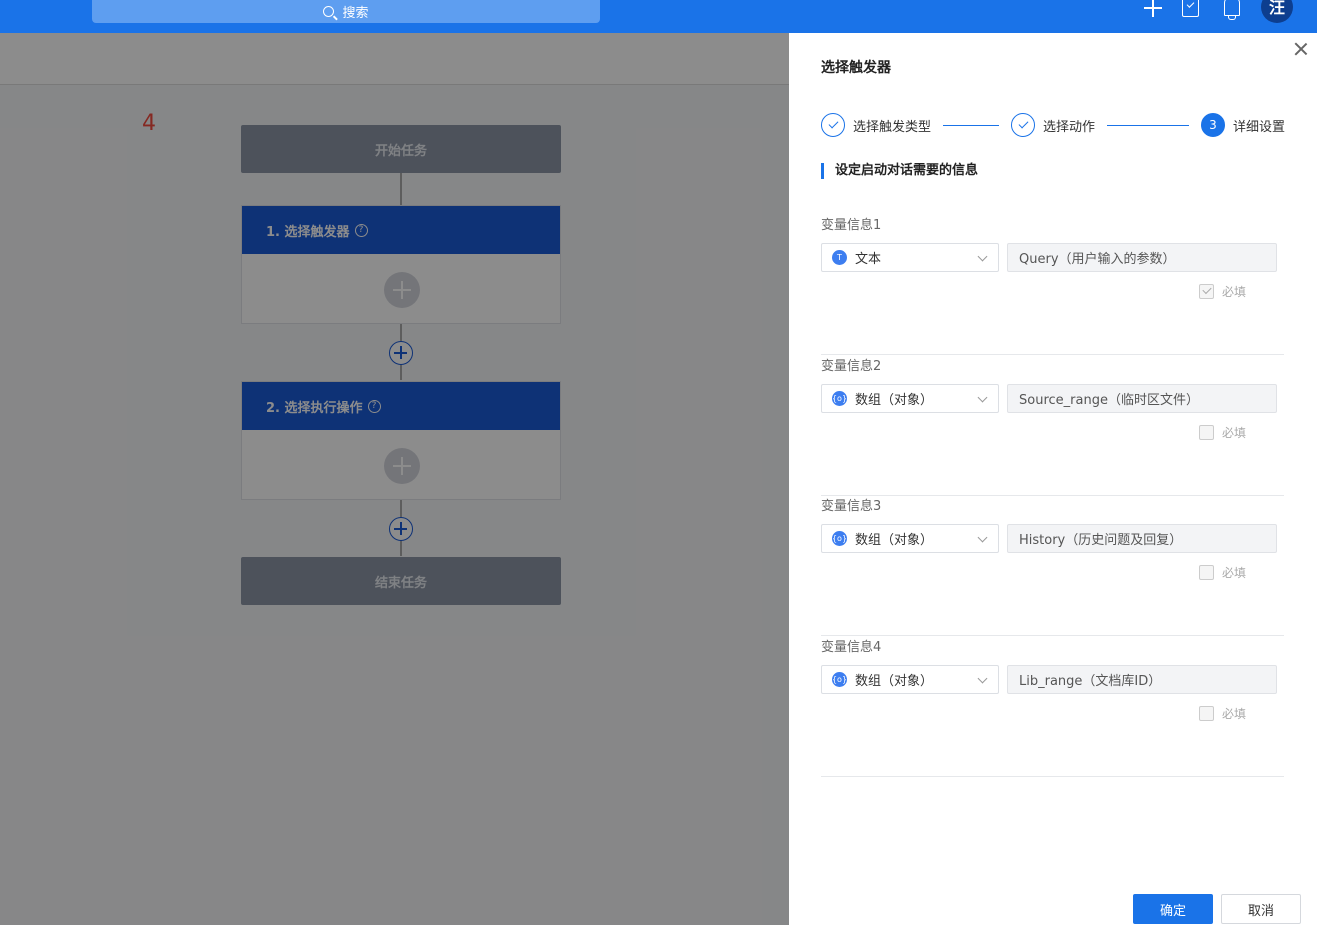 The height and width of the screenshot is (925, 1317). Describe the element at coordinates (1052, 284) in the screenshot. I see `variable-group-1: 变量信息1 T 文本 必填` at that location.